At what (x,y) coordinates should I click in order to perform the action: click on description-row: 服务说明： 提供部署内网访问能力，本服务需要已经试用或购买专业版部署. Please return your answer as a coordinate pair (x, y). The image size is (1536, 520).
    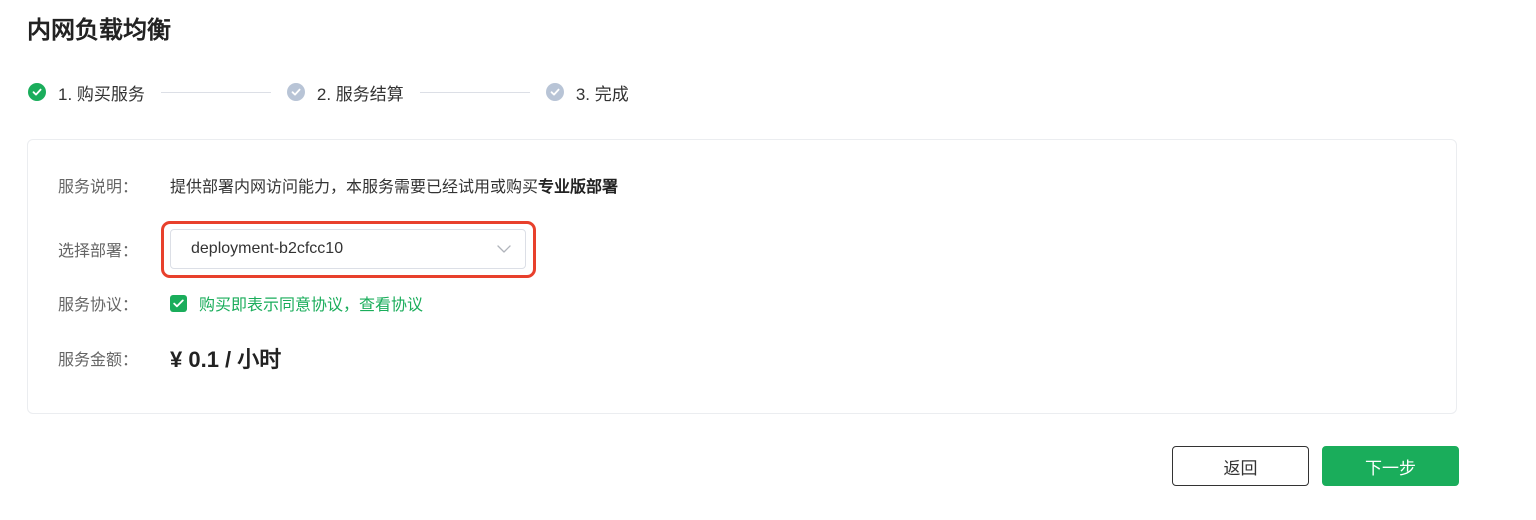
    Looking at the image, I should click on (338, 185).